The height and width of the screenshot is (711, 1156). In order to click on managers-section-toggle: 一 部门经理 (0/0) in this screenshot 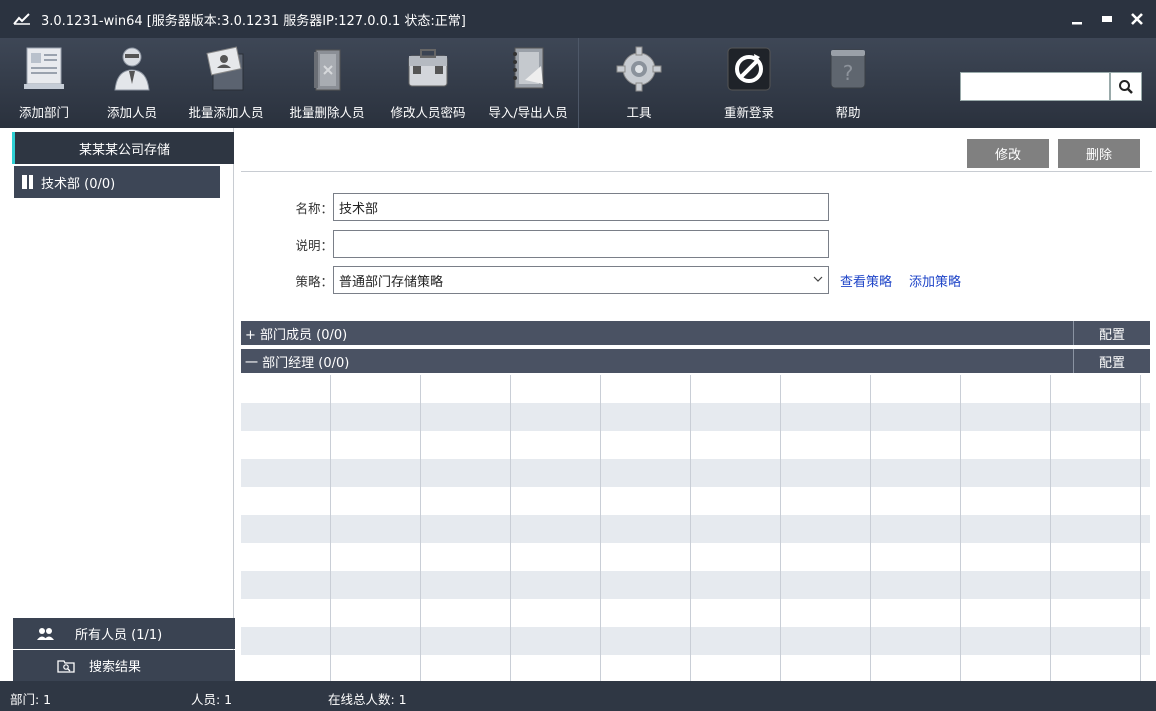, I will do `click(295, 361)`.